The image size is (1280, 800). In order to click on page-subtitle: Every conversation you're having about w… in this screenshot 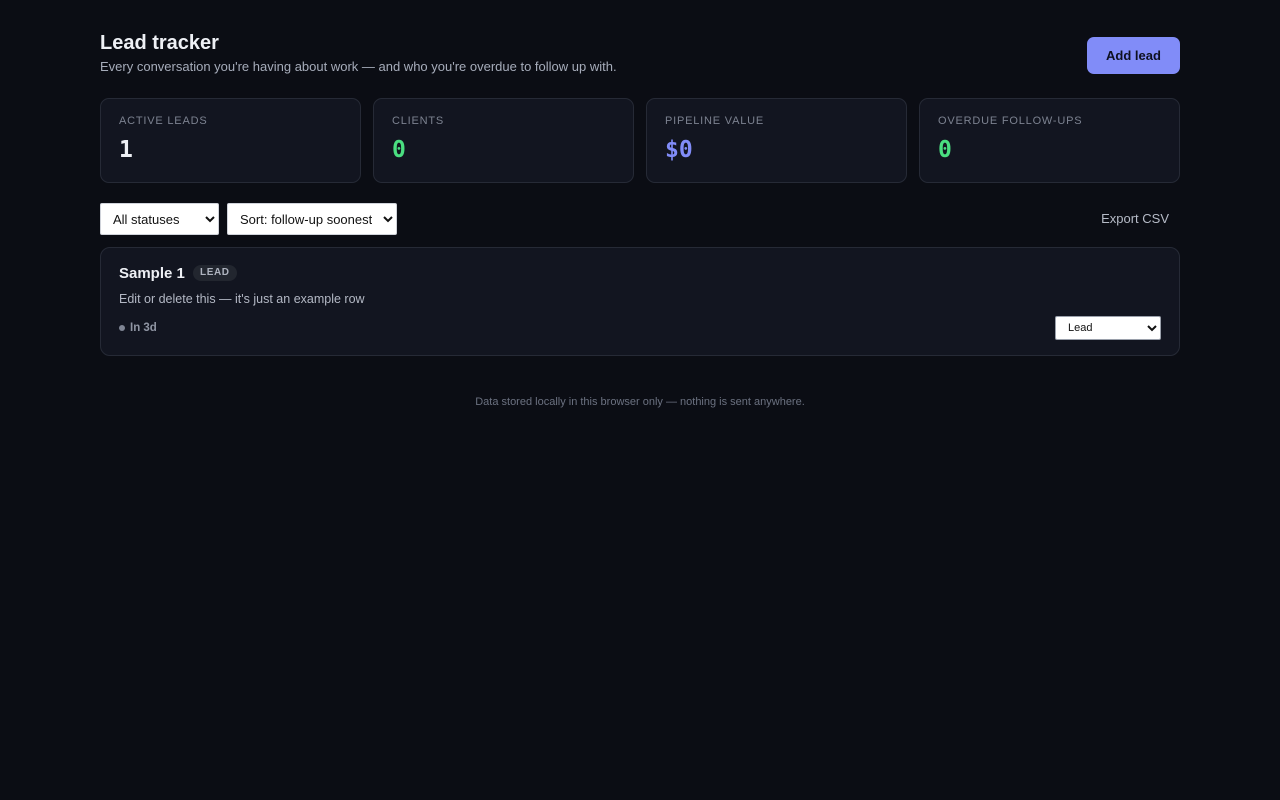, I will do `click(358, 66)`.